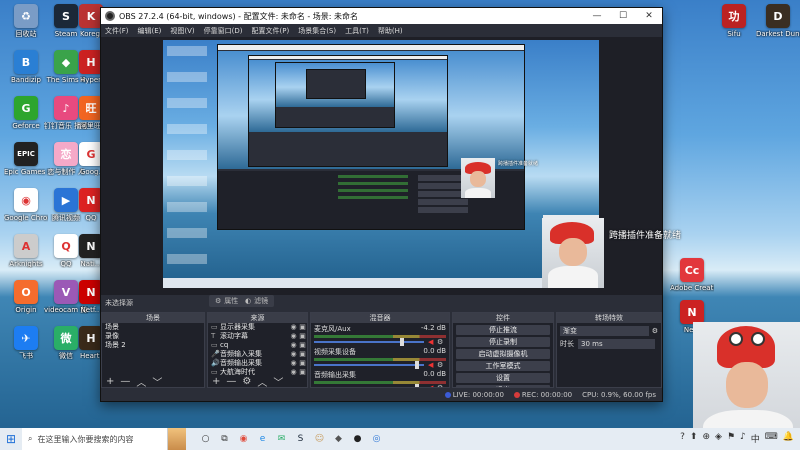 This screenshot has width=800, height=450. What do you see at coordinates (503, 378) in the screenshot?
I see `control-button: 设置` at bounding box center [503, 378].